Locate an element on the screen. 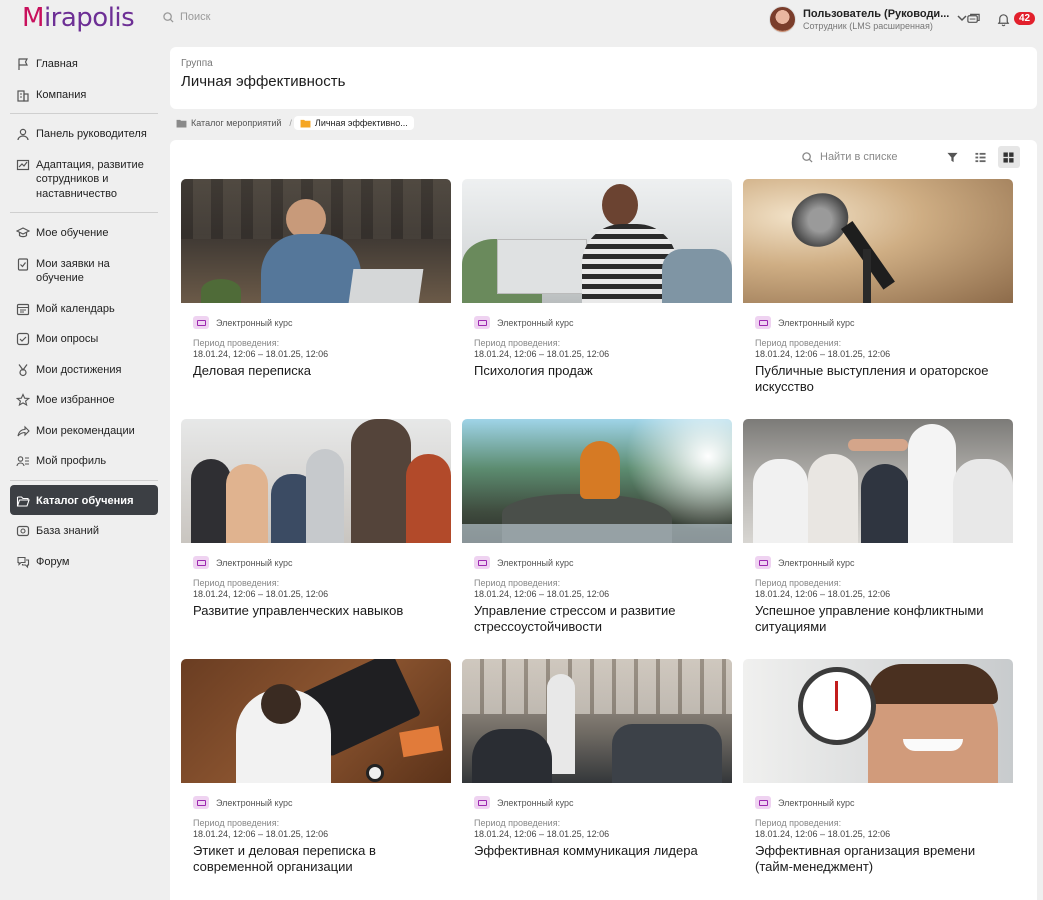 The image size is (1043, 900). sidebar-item-label: Главная is located at coordinates (57, 64).